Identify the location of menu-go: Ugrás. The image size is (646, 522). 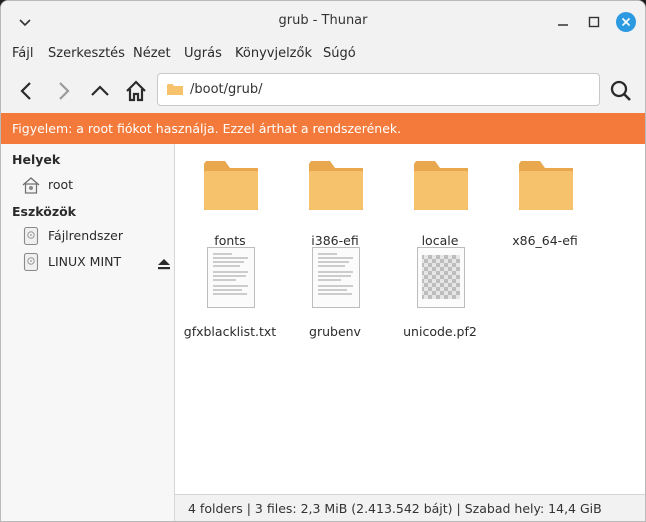
(203, 53).